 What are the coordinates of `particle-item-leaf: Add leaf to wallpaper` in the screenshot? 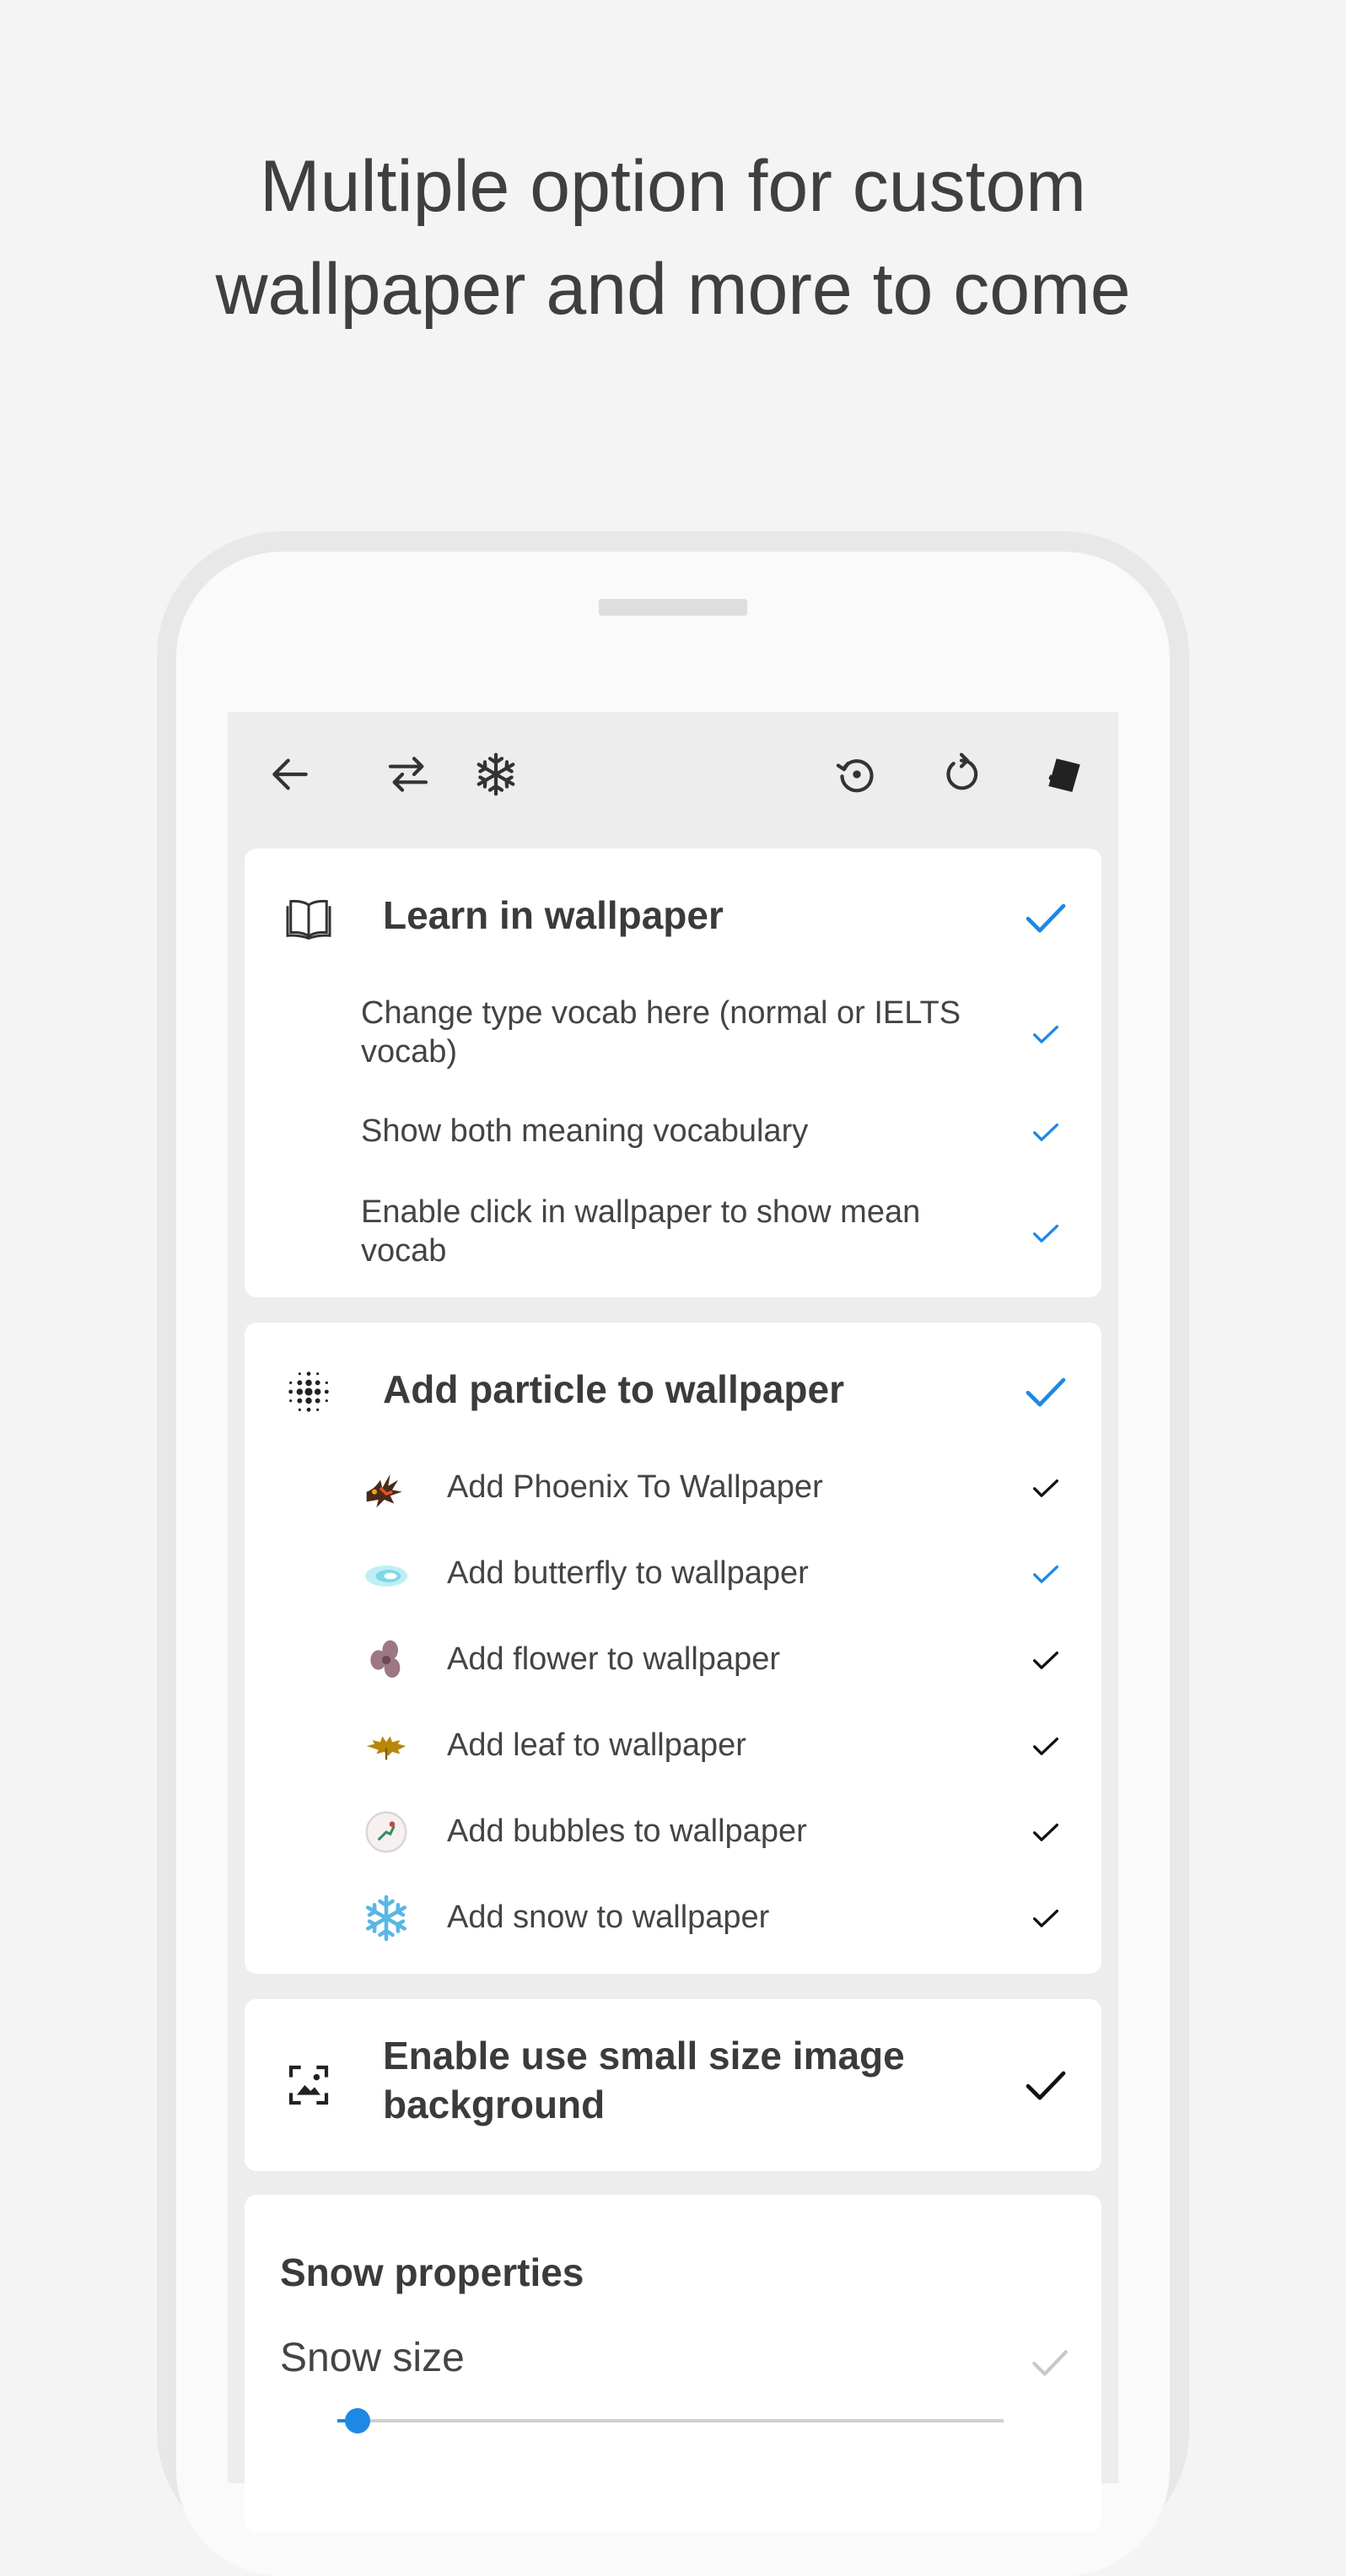 It's located at (673, 1746).